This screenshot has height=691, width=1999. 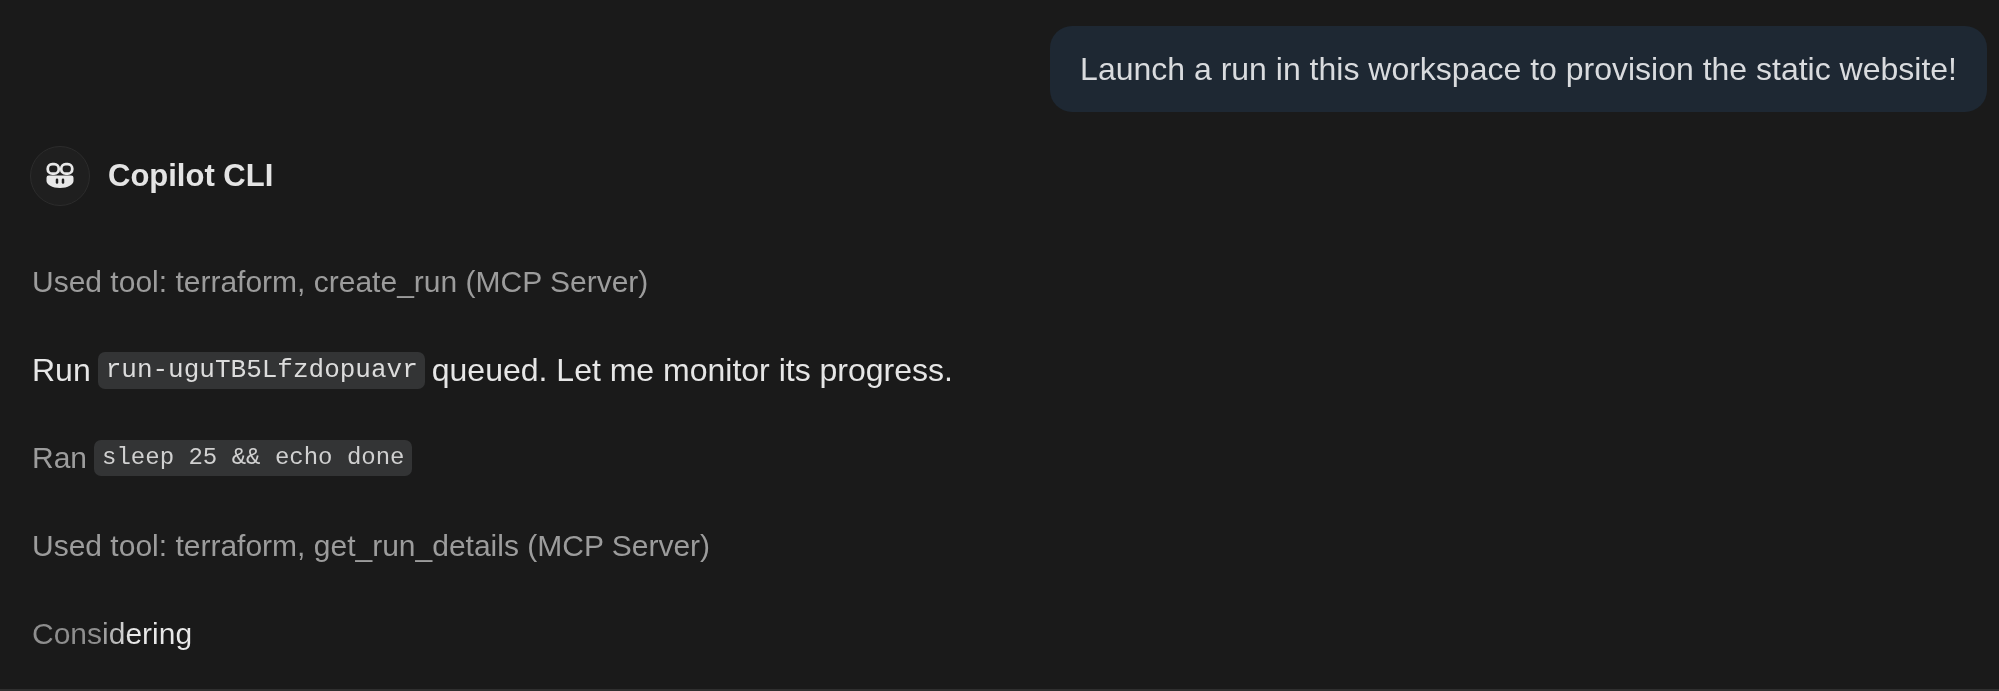 What do you see at coordinates (1518, 69) in the screenshot?
I see `user-message-bubble: Launch a run in this workspace to provision the static website!` at bounding box center [1518, 69].